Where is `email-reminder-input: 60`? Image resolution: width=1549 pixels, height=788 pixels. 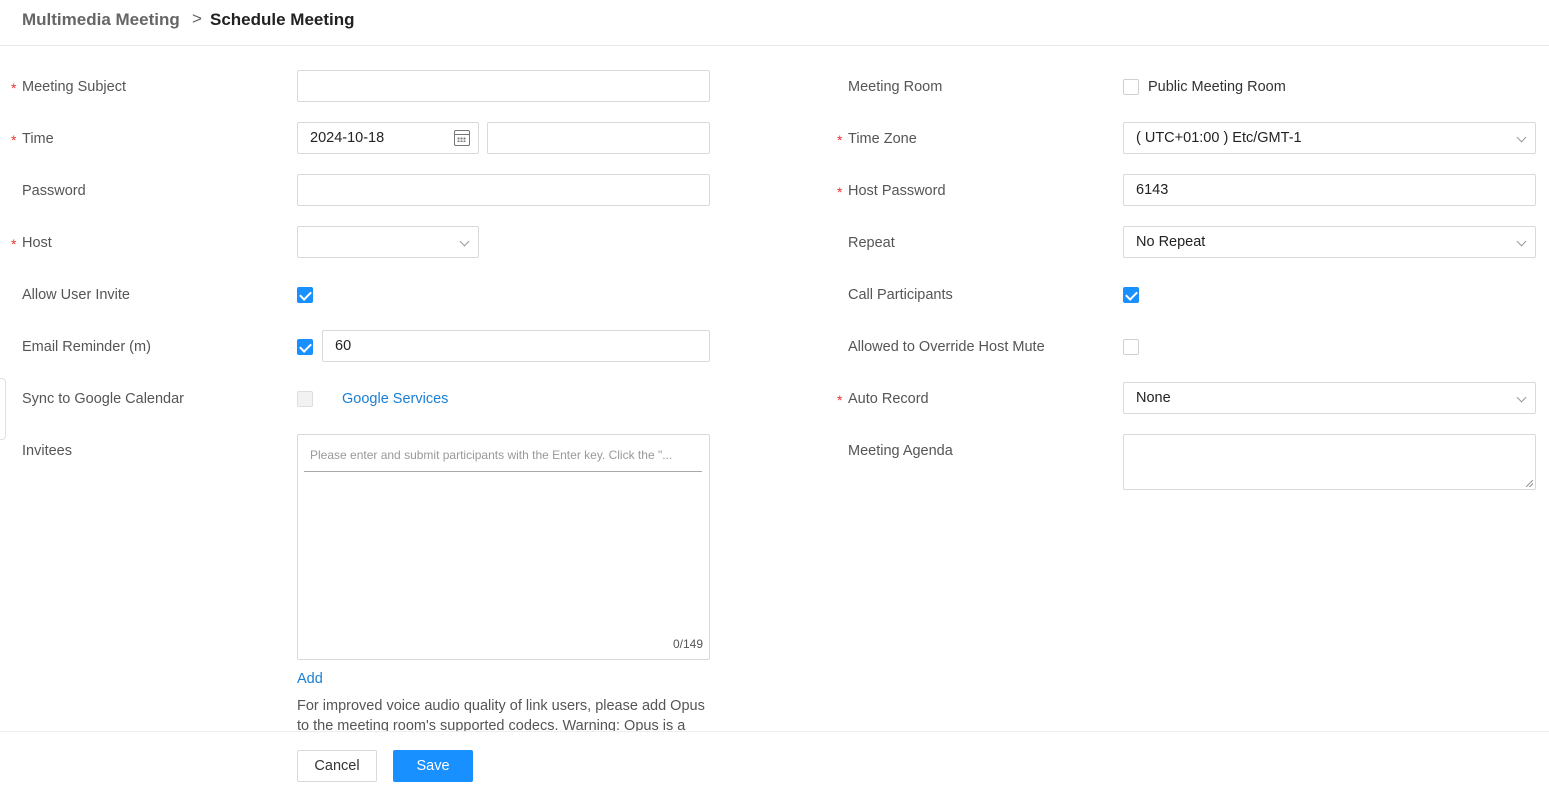 email-reminder-input: 60 is located at coordinates (516, 346).